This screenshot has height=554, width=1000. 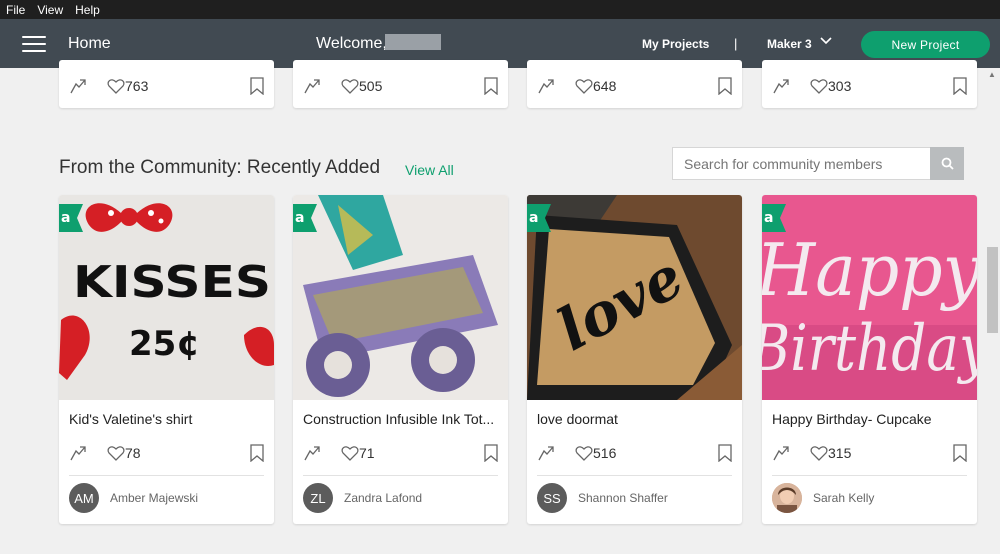 What do you see at coordinates (552, 498) in the screenshot?
I see `avatar: SS` at bounding box center [552, 498].